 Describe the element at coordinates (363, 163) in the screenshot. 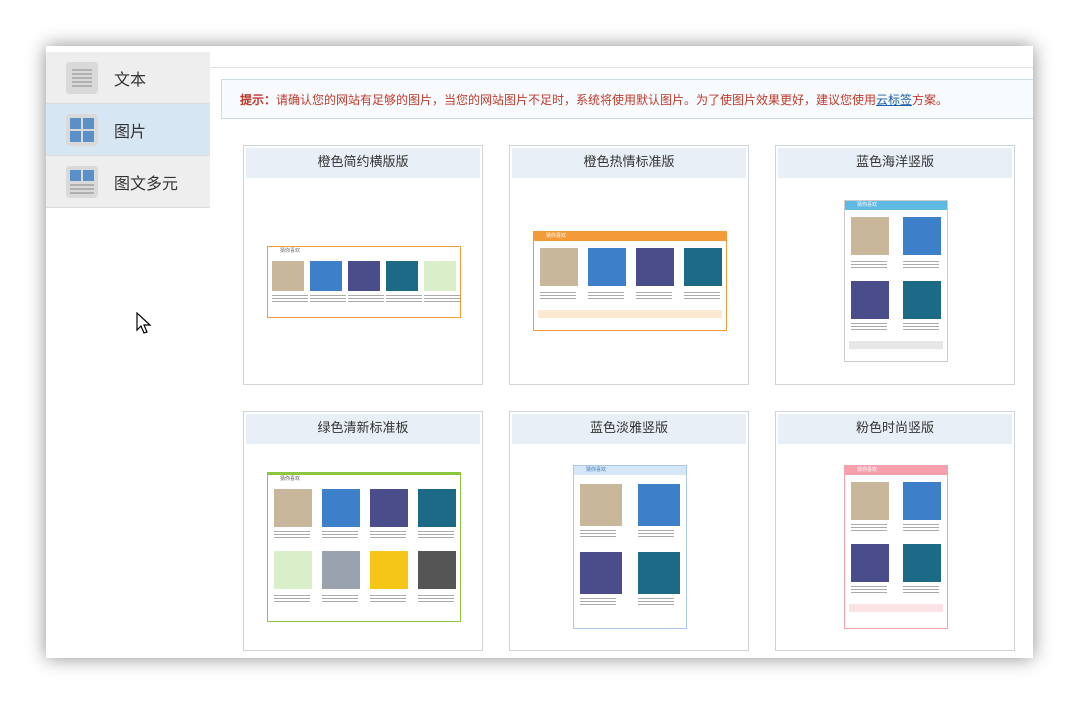

I see `template-title: 橙色简约横版版` at that location.